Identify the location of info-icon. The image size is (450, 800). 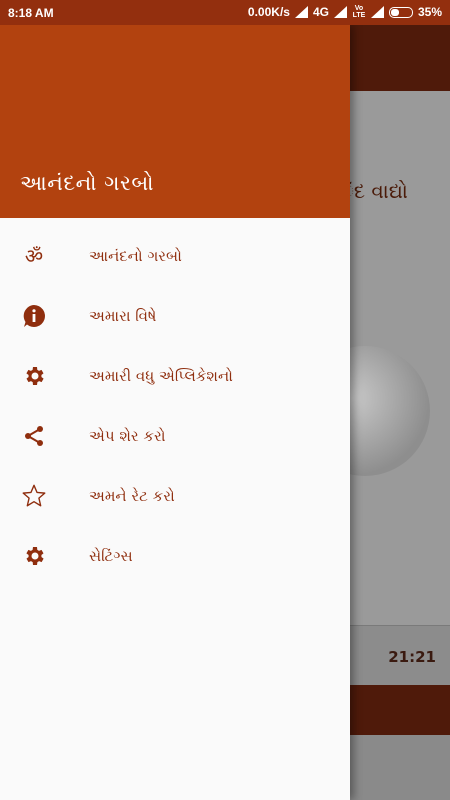
(34, 316).